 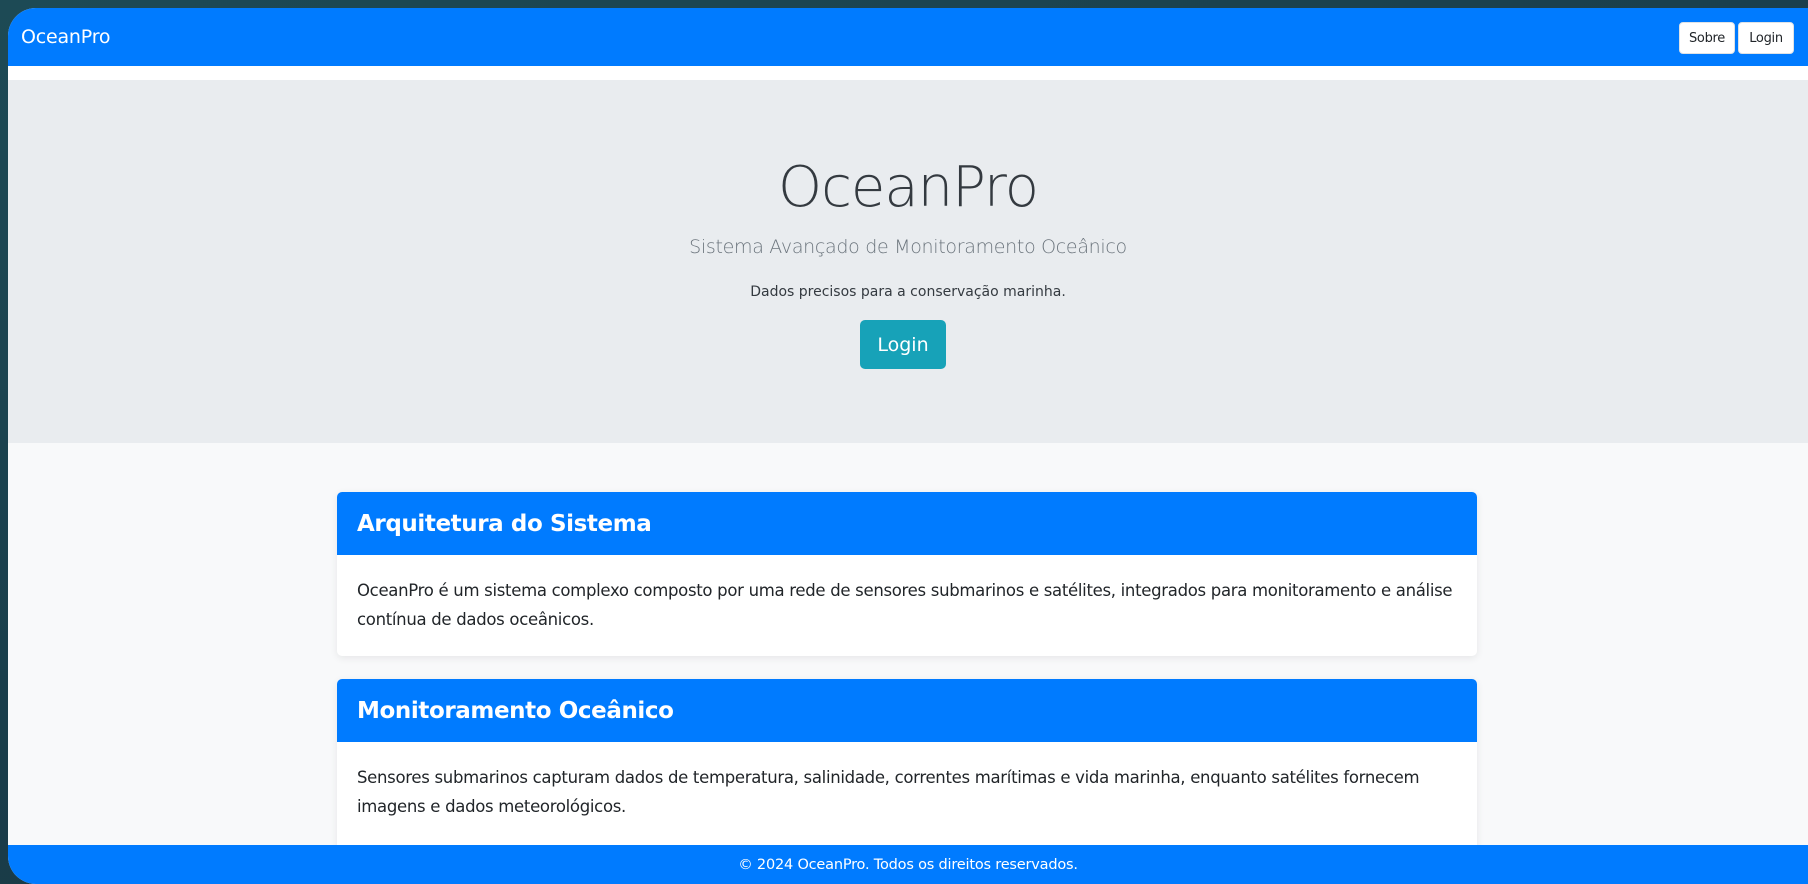 What do you see at coordinates (66, 37) in the screenshot?
I see `navbar-brand: OceanPro` at bounding box center [66, 37].